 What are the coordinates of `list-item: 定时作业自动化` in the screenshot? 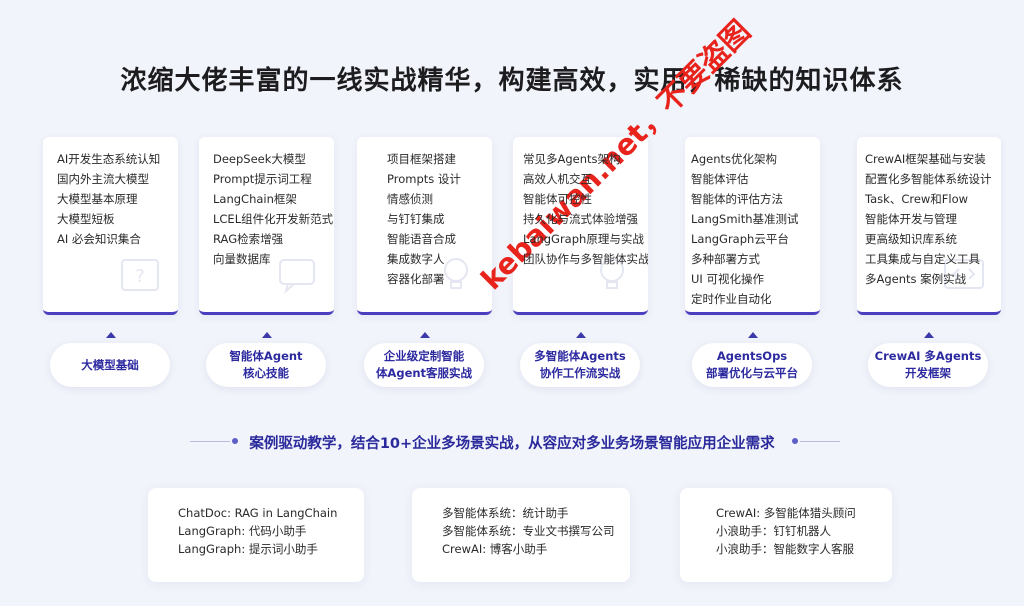 It's located at (731, 299).